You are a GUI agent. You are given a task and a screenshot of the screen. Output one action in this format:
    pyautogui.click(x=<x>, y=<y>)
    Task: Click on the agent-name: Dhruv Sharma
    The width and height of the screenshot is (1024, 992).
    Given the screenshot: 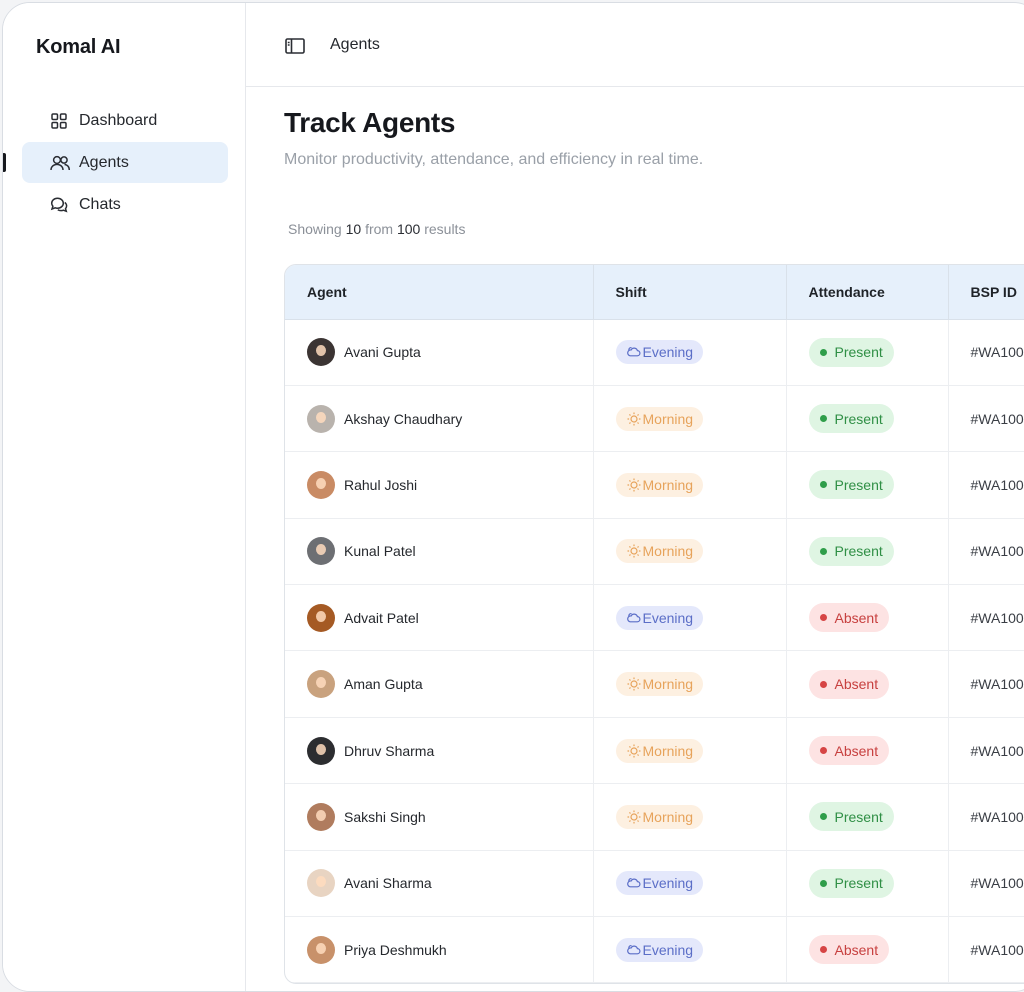 What is the action you would take?
    pyautogui.click(x=389, y=750)
    